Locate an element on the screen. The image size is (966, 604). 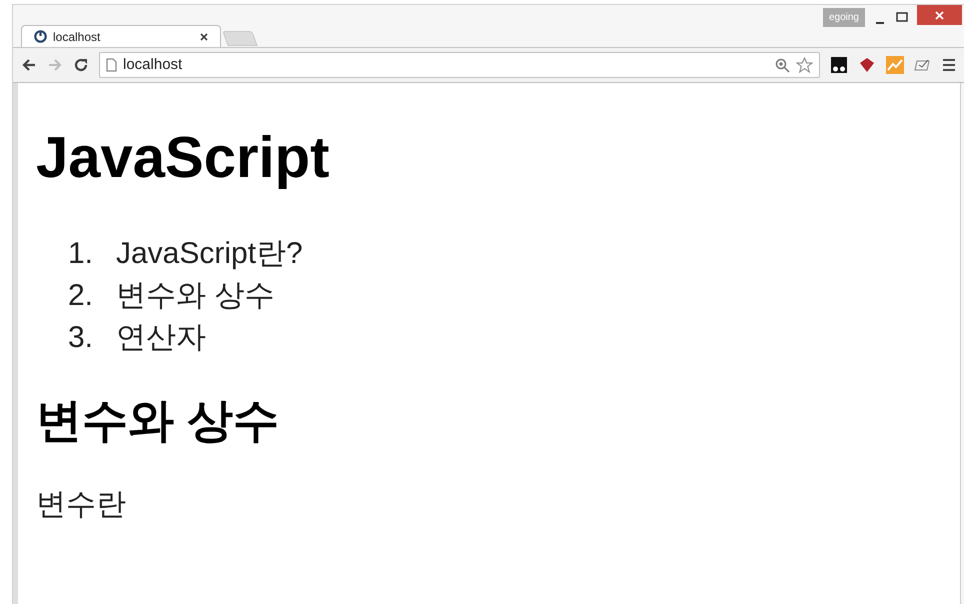
contents-link: 연산자 is located at coordinates (161, 337).